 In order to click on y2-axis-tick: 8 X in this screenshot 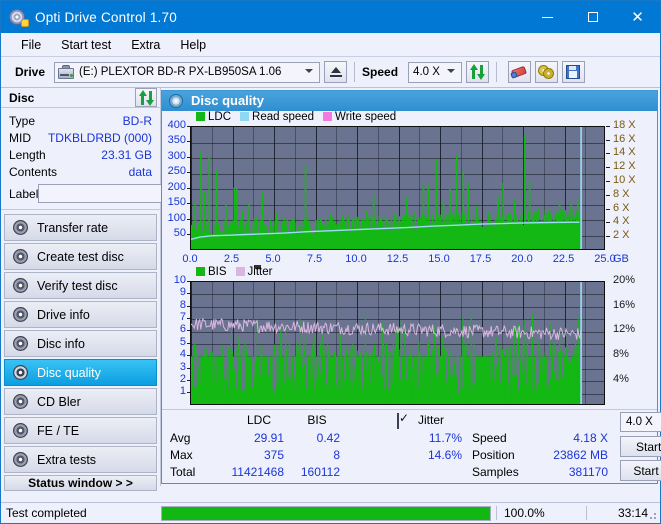, I will do `click(621, 193)`.